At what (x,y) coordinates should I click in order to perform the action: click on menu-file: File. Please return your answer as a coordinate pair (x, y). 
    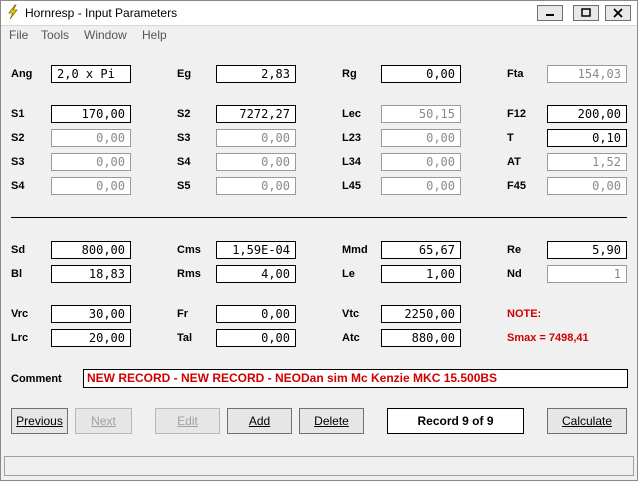
    Looking at the image, I should click on (18, 35).